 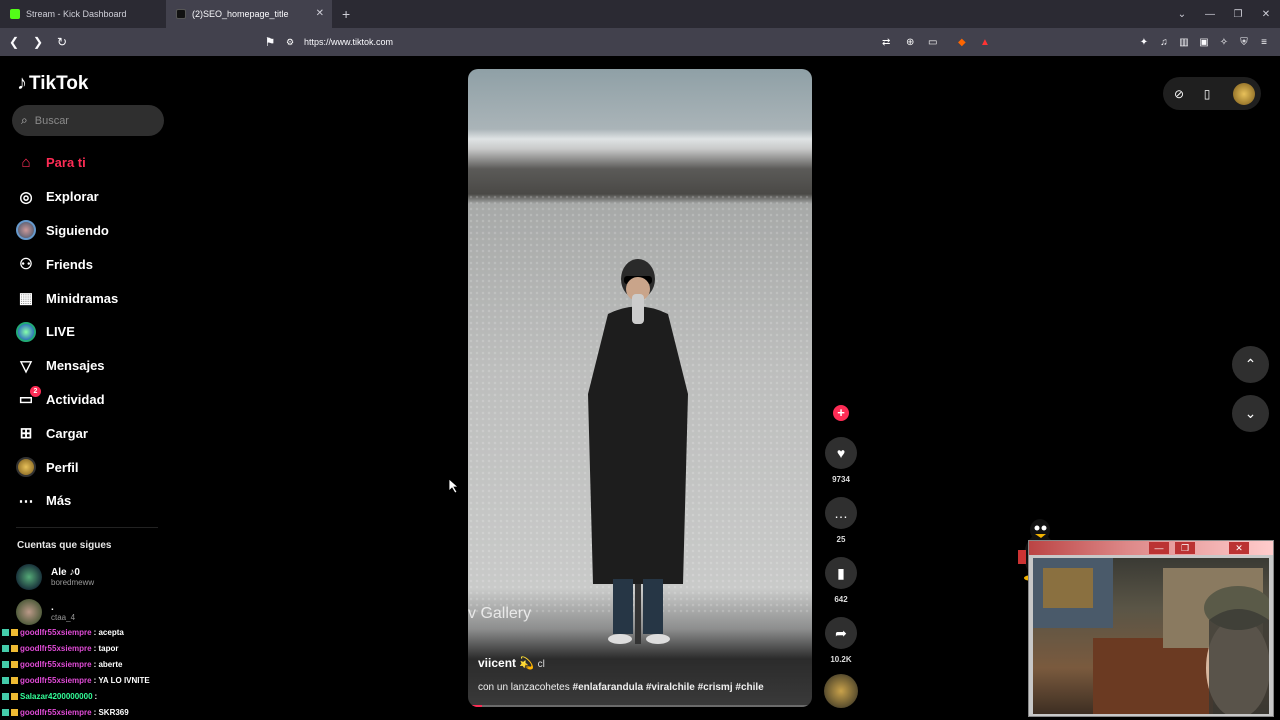 What do you see at coordinates (1182, 14) in the screenshot?
I see `tab-list-chevron-icon: ⌄` at bounding box center [1182, 14].